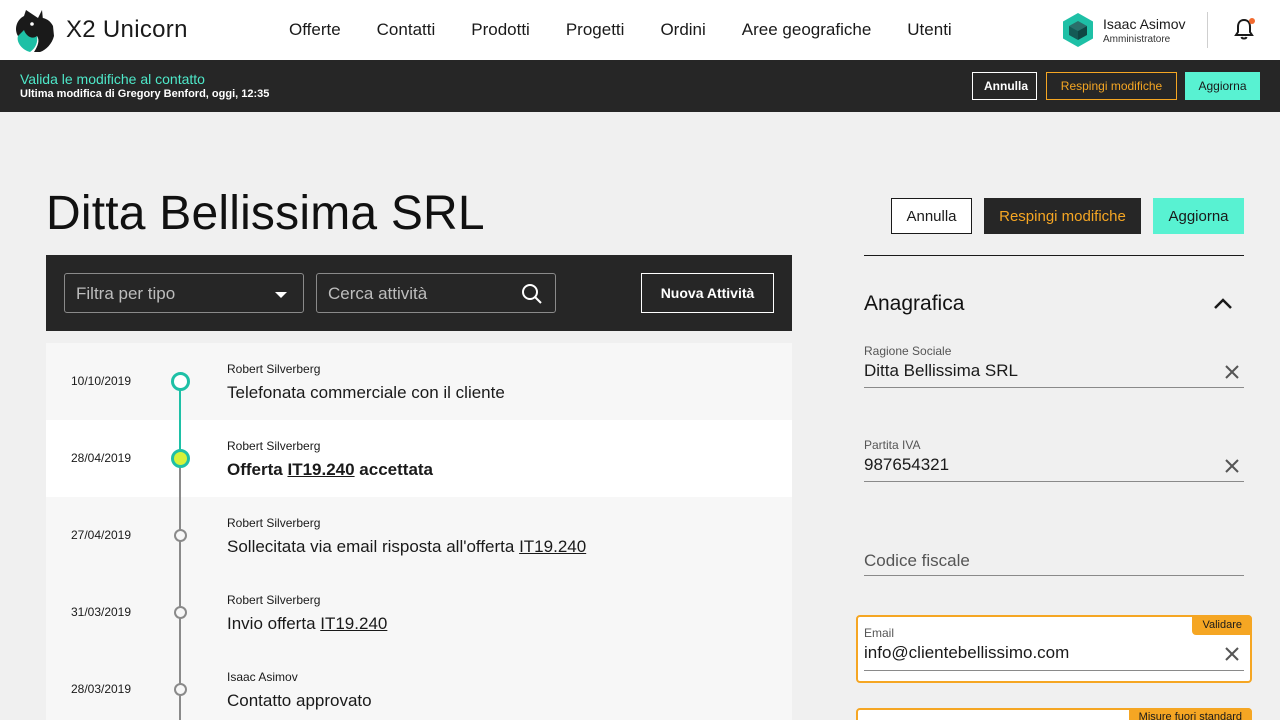  Describe the element at coordinates (1078, 30) in the screenshot. I see `user-avatar-icon` at that location.